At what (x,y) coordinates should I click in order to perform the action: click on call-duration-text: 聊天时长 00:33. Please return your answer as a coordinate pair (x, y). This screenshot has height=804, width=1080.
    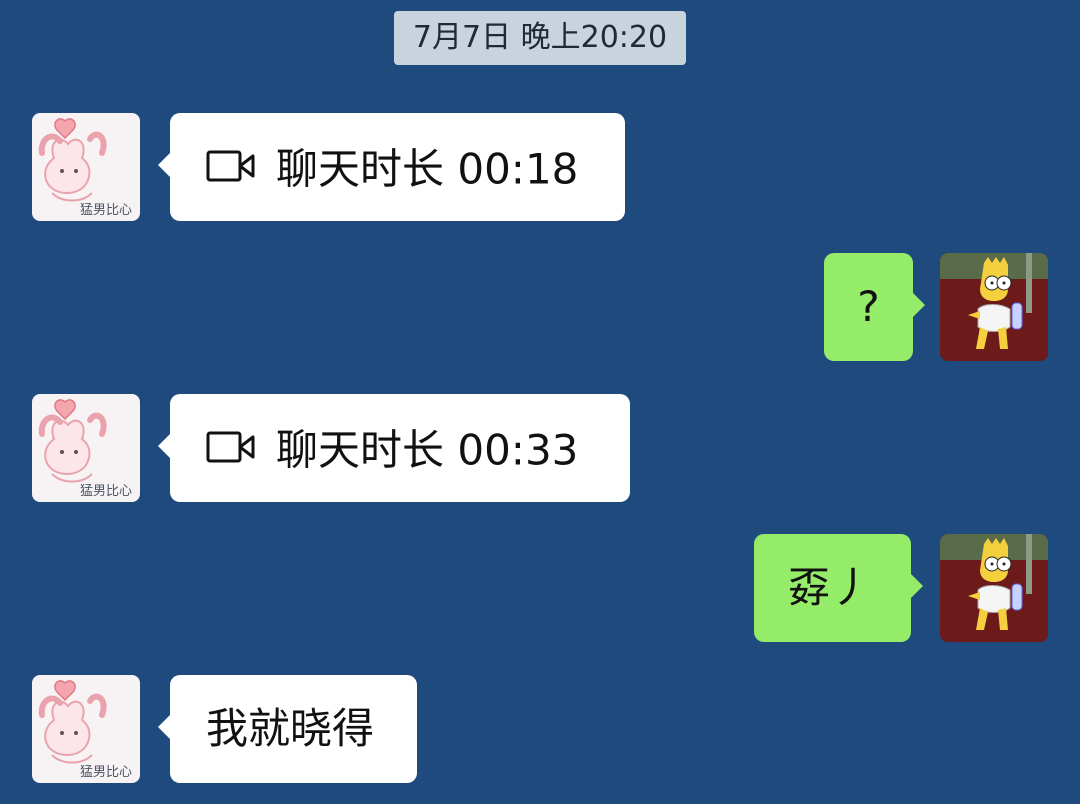
    Looking at the image, I should click on (427, 450).